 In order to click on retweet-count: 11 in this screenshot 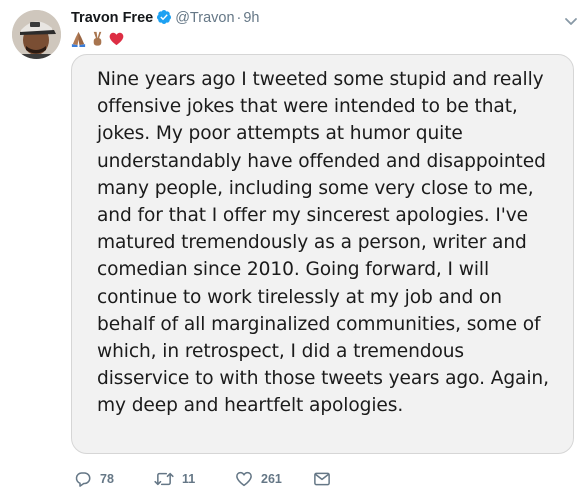, I will do `click(189, 479)`.